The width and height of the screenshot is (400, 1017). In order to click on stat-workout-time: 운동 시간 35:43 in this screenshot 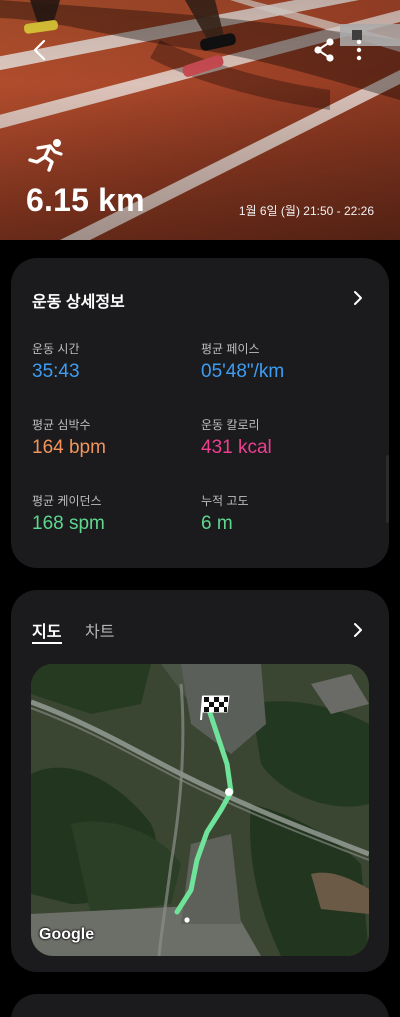, I will do `click(117, 361)`.